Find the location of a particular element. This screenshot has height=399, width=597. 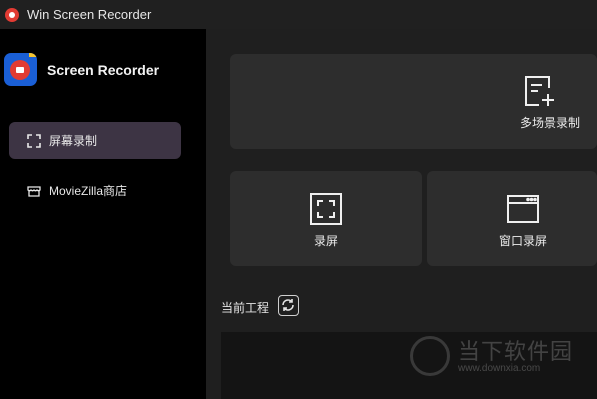

fullscreen-capture-icon is located at coordinates (326, 211).